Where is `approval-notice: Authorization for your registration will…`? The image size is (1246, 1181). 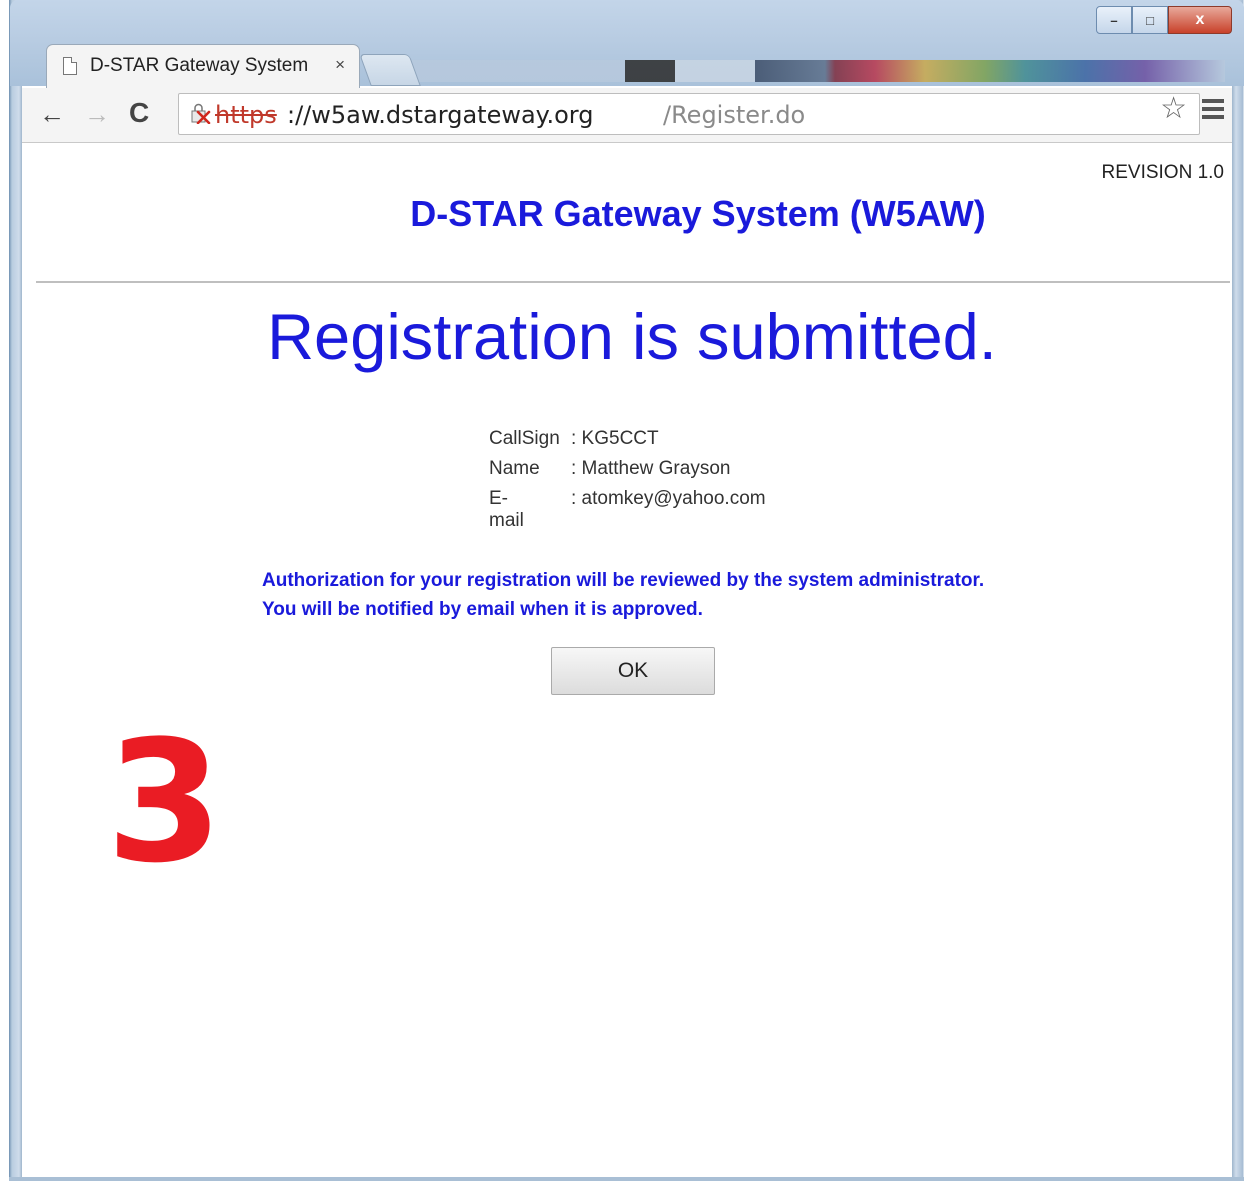 approval-notice: Authorization for your registration will… is located at coordinates (623, 595).